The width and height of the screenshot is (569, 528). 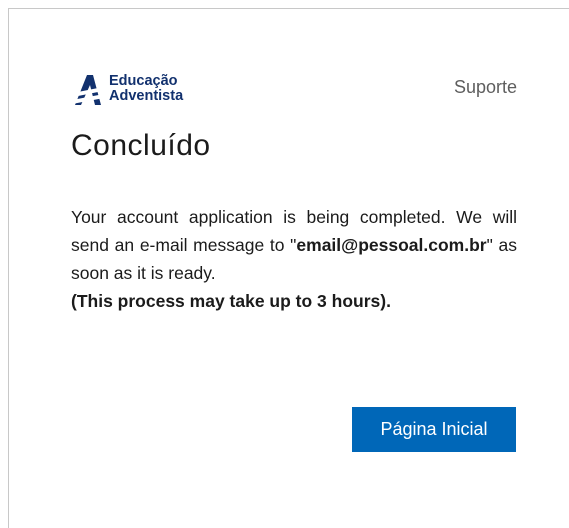 What do you see at coordinates (143, 81) in the screenshot?
I see `brand-name-line1: Educação` at bounding box center [143, 81].